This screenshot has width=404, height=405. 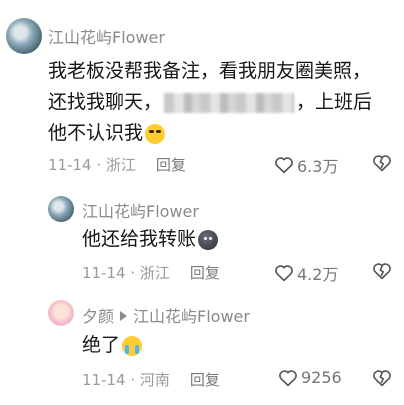 What do you see at coordinates (139, 239) in the screenshot?
I see `comment-text-segment: 他还给我转账` at bounding box center [139, 239].